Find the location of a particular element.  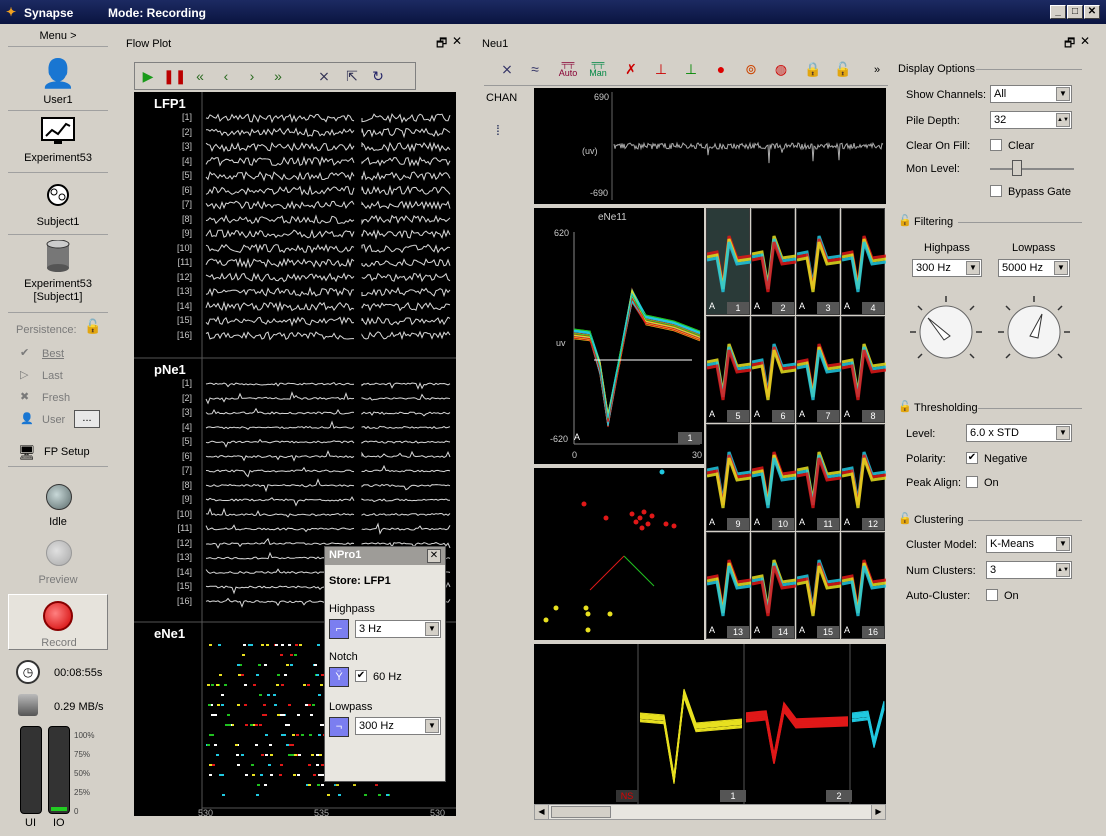

main-spike-plot: eNe11 620 uv -620 0 30 A 1 is located at coordinates (619, 336).